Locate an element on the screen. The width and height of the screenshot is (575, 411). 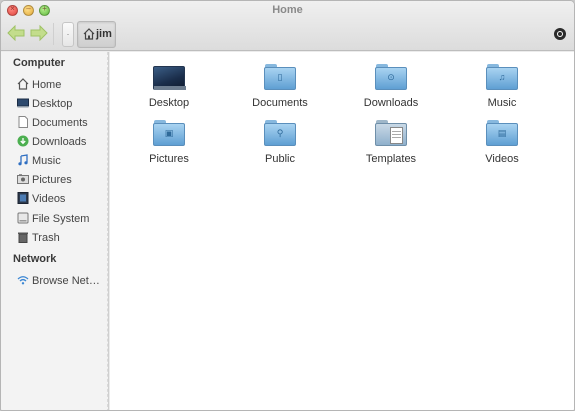
music-folder-icon: ♫ is located at coordinates (502, 77).